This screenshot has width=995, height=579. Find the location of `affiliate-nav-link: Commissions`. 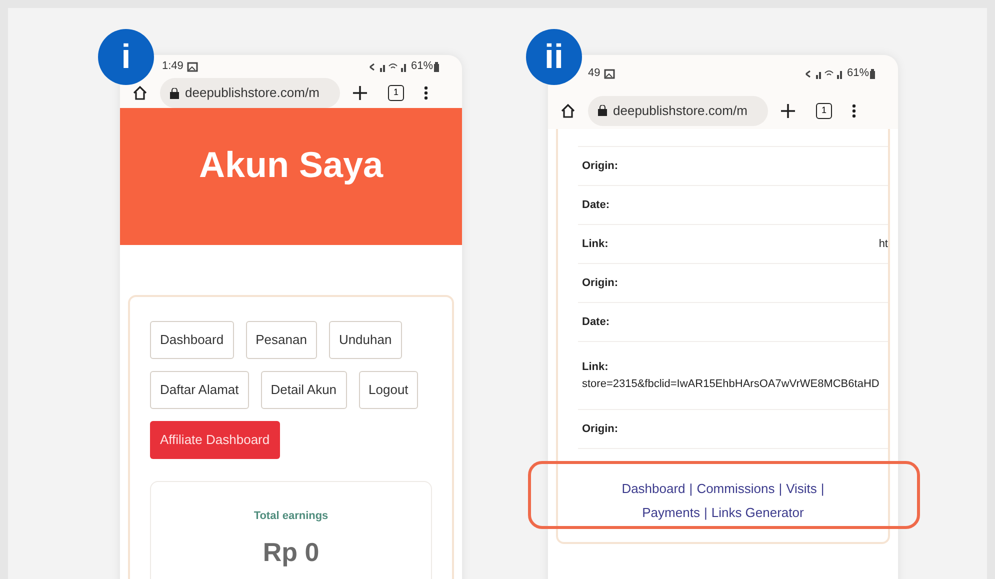

affiliate-nav-link: Commissions is located at coordinates (735, 488).